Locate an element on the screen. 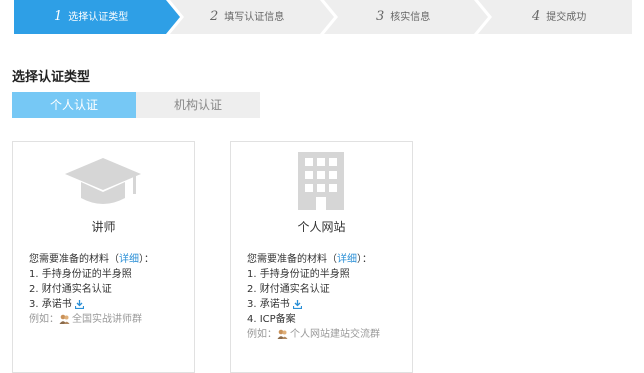 Image resolution: width=644 pixels, height=373 pixels. step-3-number: 3 is located at coordinates (380, 16).